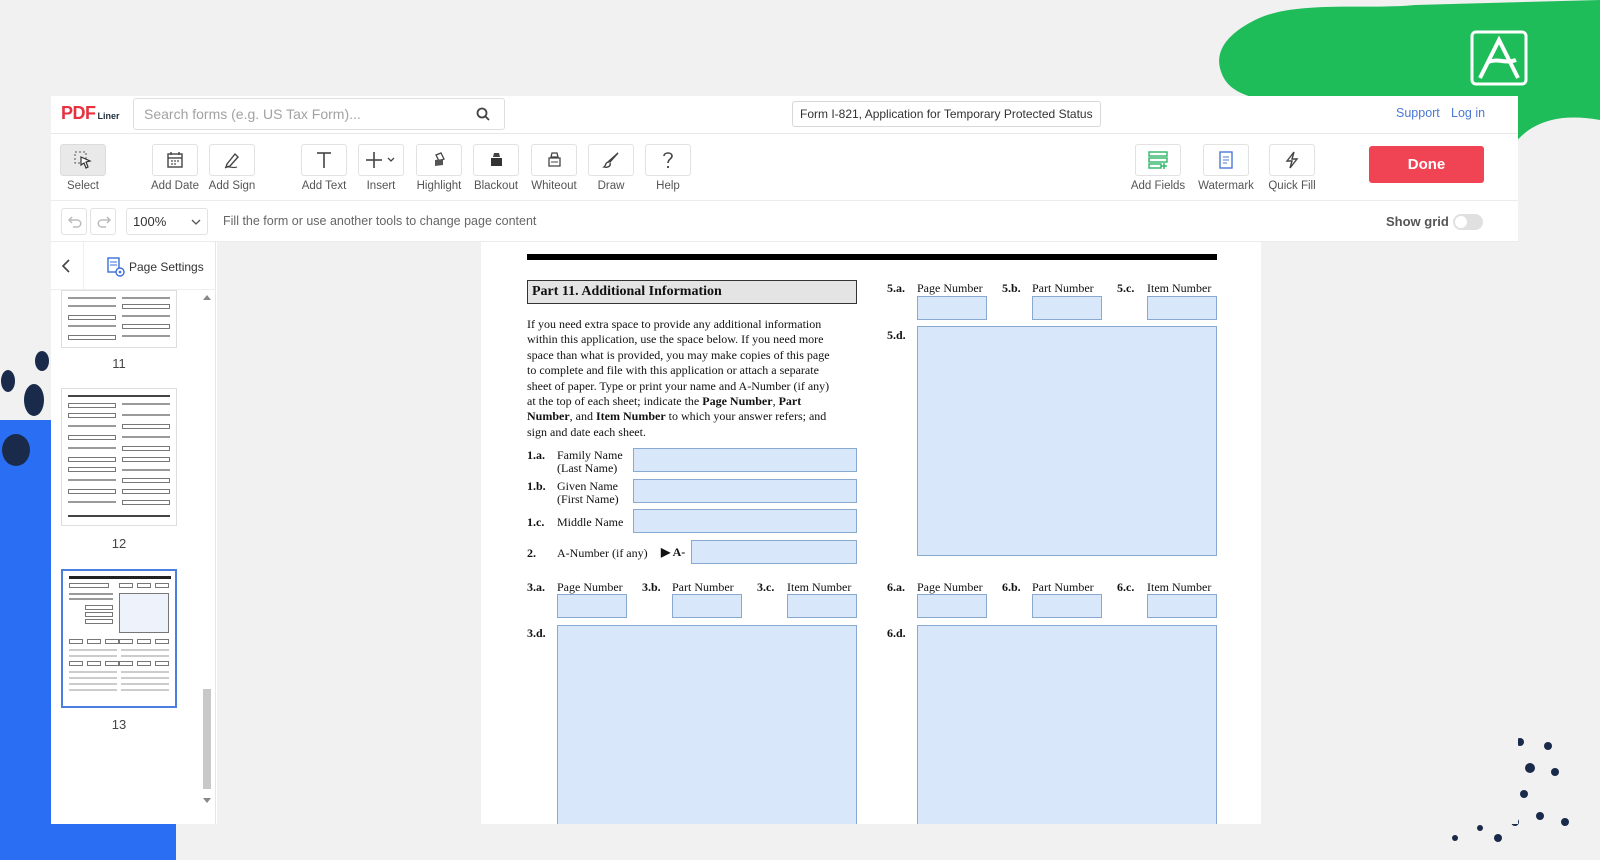  What do you see at coordinates (175, 186) in the screenshot?
I see `tool-label: Add Date` at bounding box center [175, 186].